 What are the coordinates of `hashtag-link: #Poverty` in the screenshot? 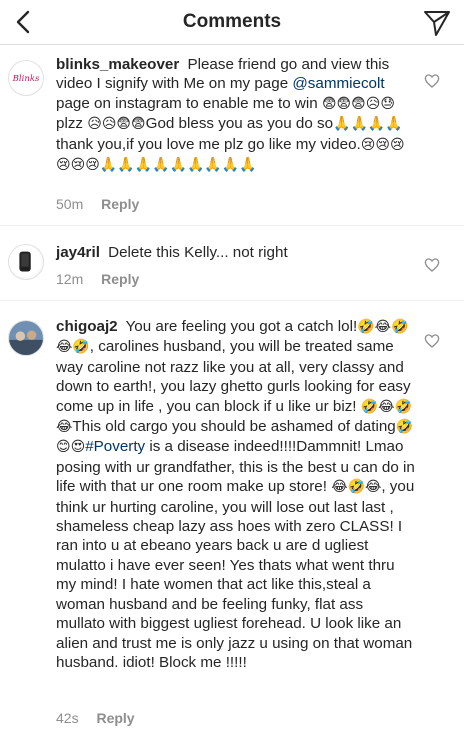 It's located at (115, 446).